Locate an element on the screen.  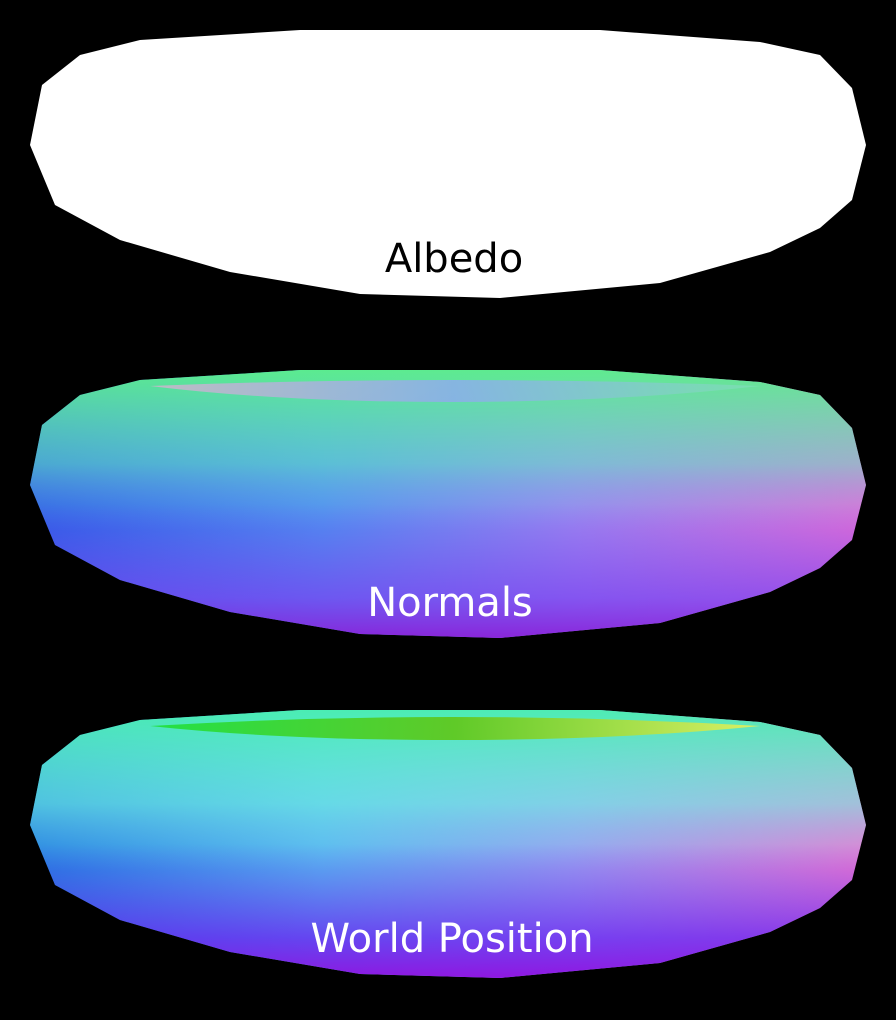
normals-label: Normals is located at coordinates (450, 603).